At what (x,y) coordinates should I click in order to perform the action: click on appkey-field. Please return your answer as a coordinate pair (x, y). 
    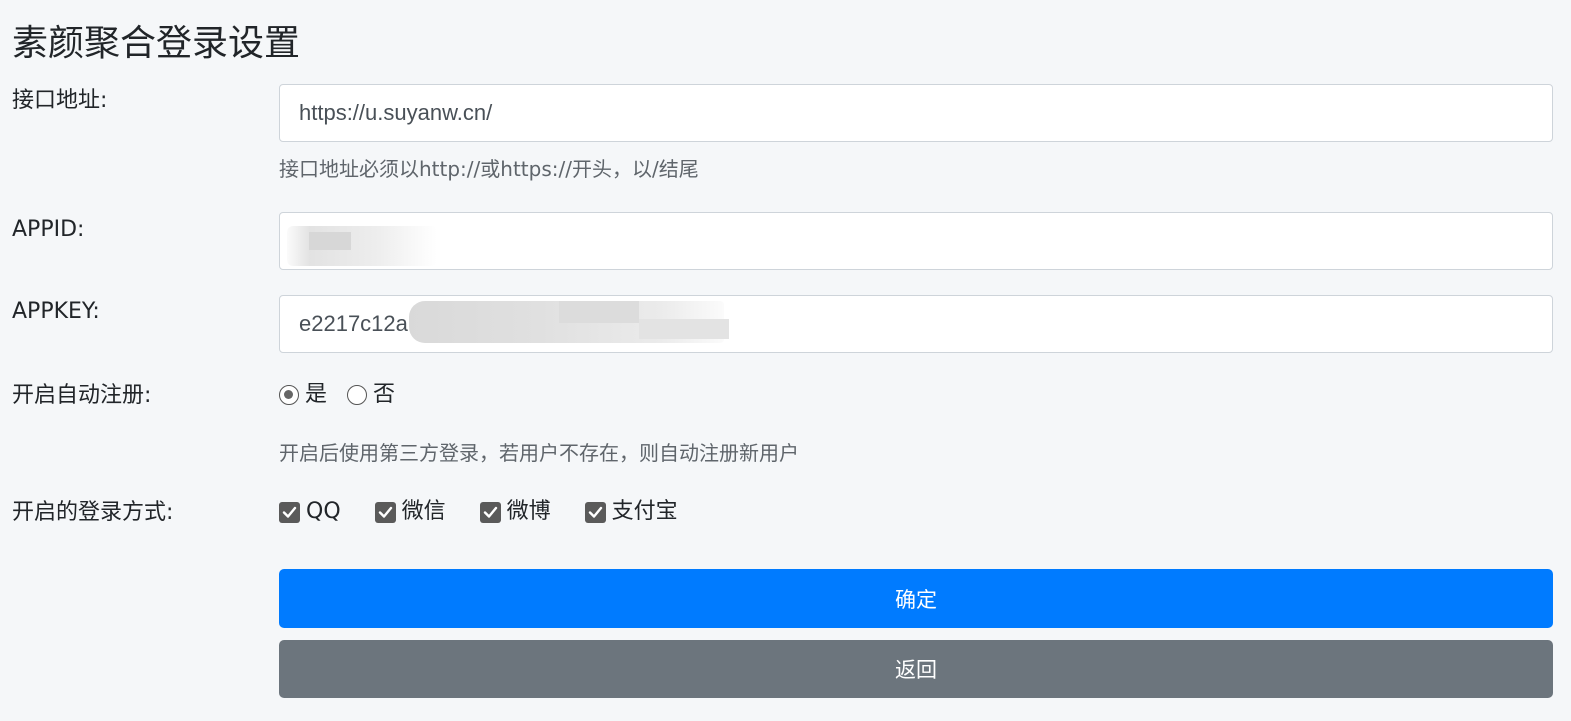
    Looking at the image, I should click on (916, 324).